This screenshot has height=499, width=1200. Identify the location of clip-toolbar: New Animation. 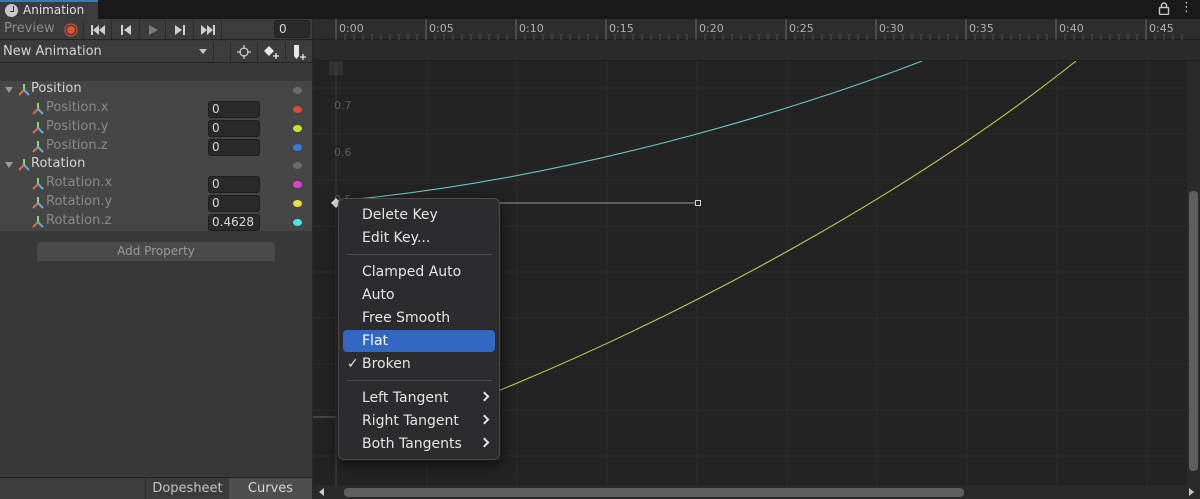
(156, 52).